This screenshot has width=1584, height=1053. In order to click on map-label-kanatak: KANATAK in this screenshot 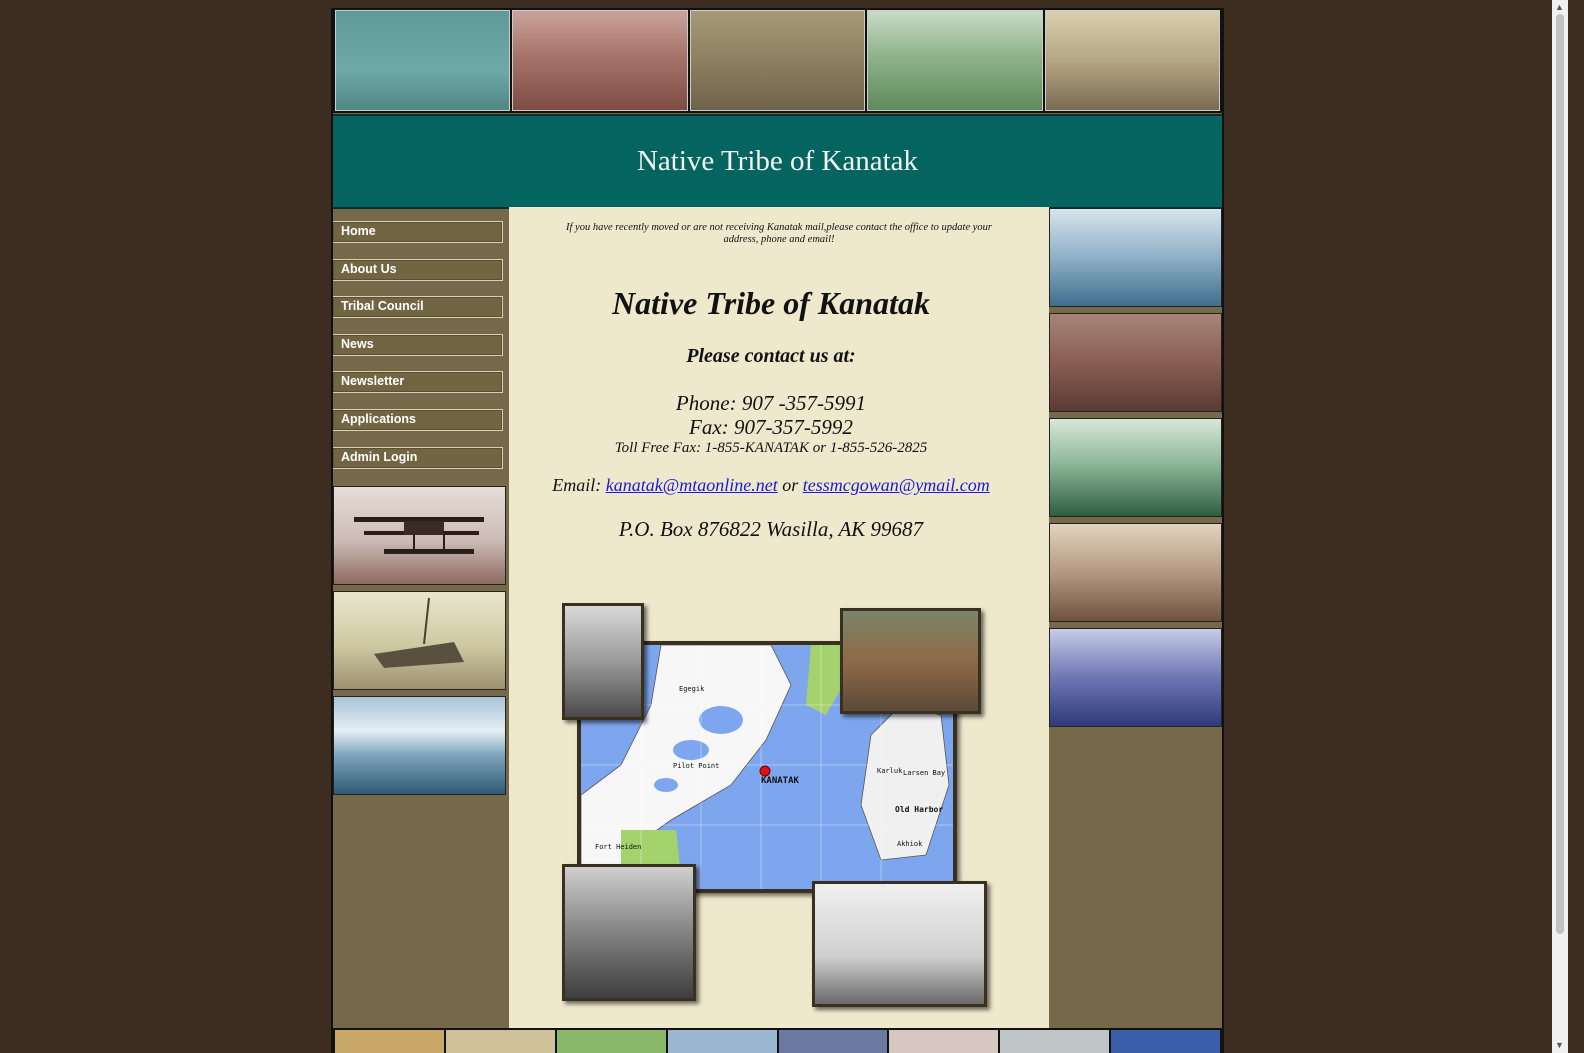, I will do `click(780, 781)`.